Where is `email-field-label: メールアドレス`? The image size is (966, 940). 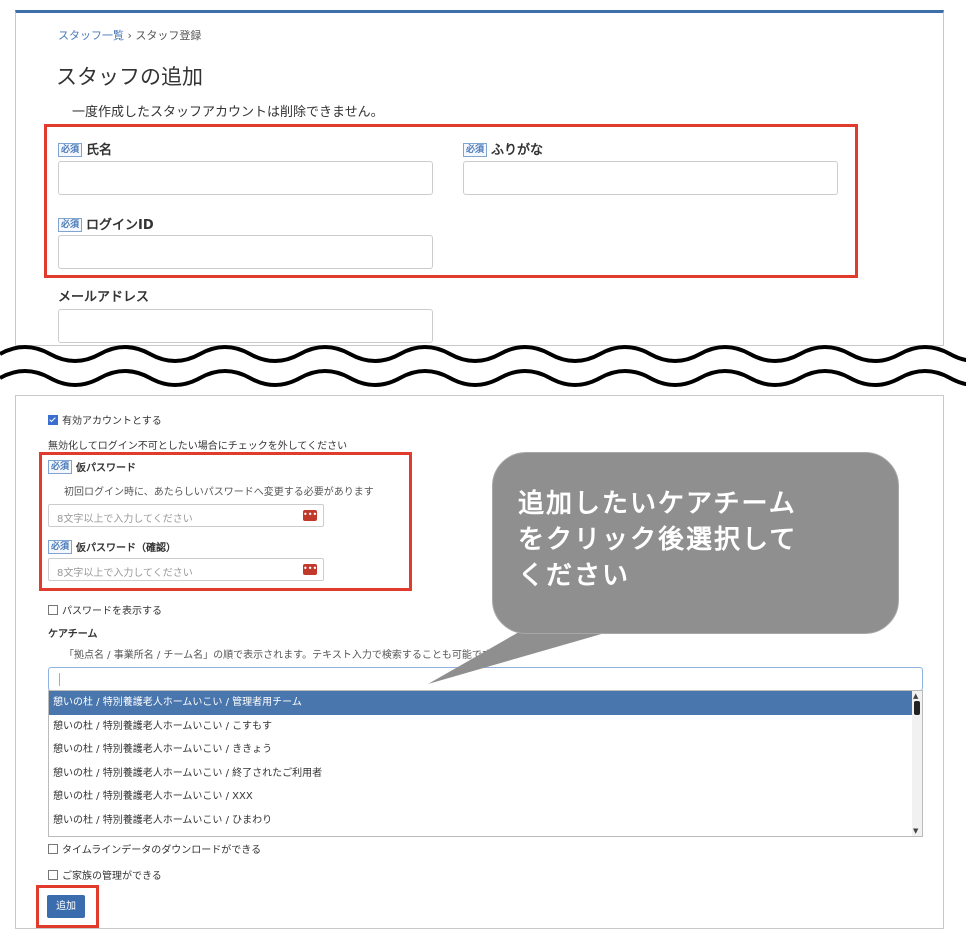
email-field-label: メールアドレス is located at coordinates (104, 297).